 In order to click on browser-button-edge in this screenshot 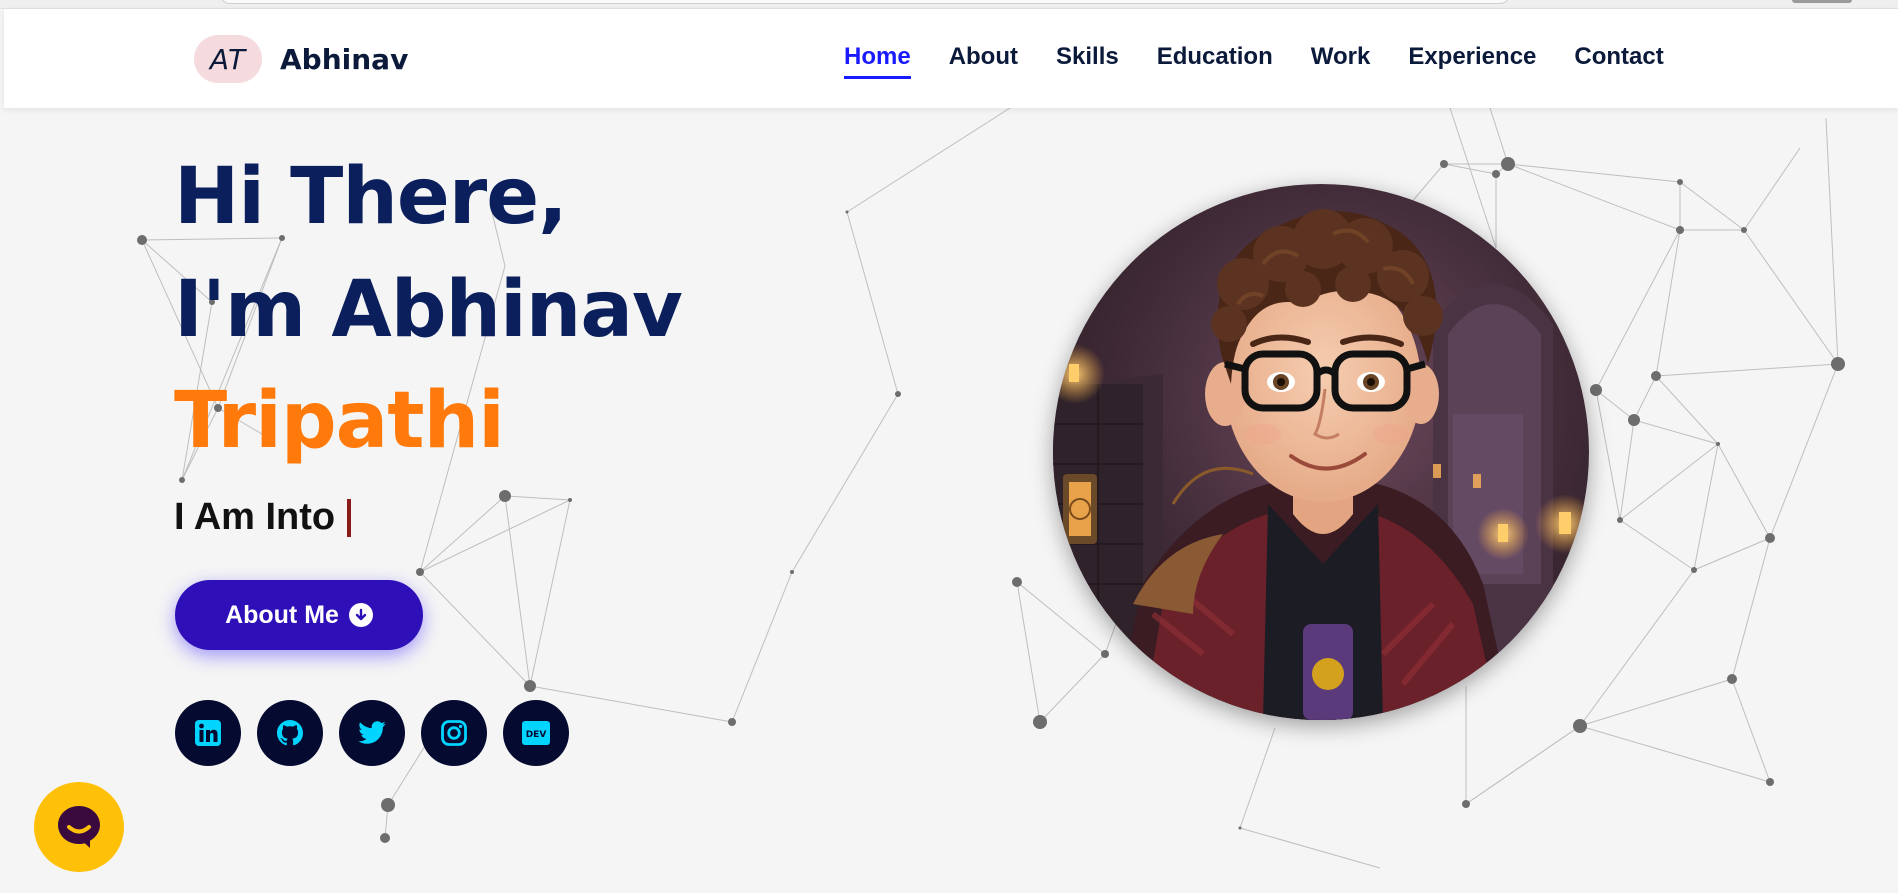, I will do `click(1822, 1)`.